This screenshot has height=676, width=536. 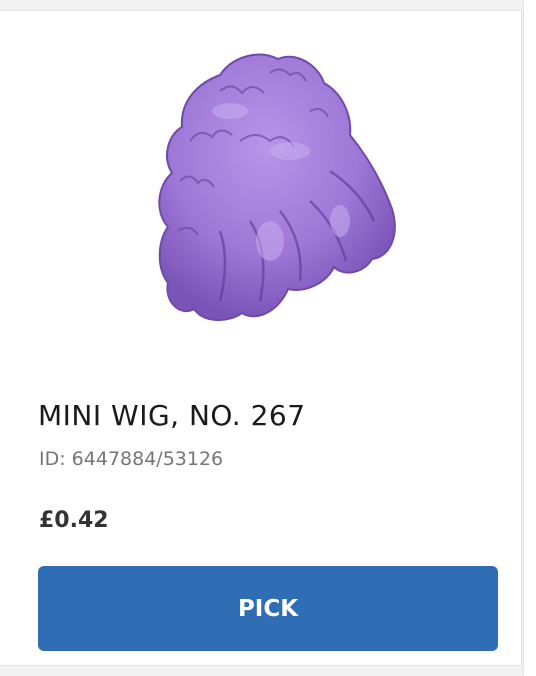 I want to click on adjacent-card-edge, so click(x=529, y=338).